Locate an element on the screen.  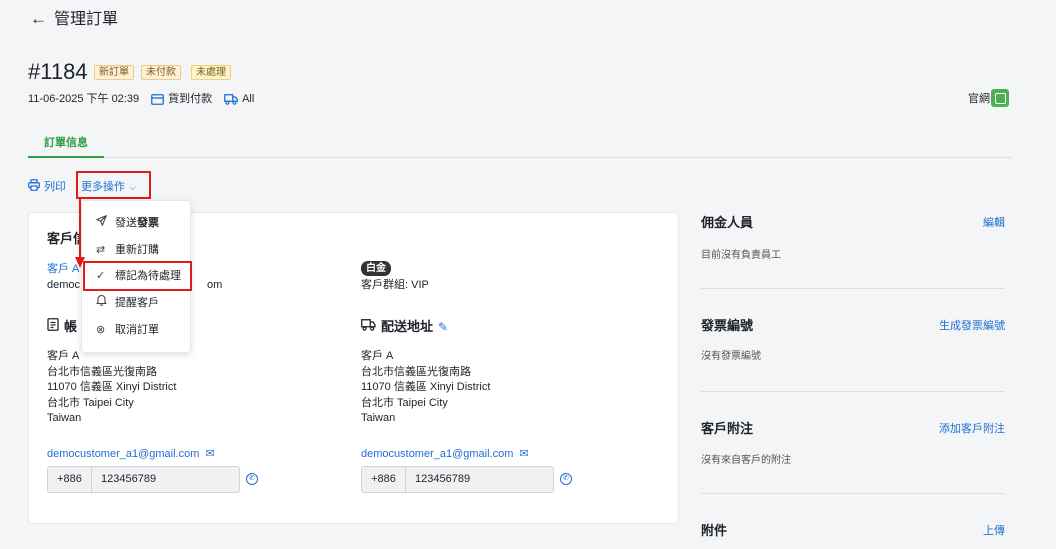
billing-phone-field: +886 123456789 is located at coordinates (143, 479).